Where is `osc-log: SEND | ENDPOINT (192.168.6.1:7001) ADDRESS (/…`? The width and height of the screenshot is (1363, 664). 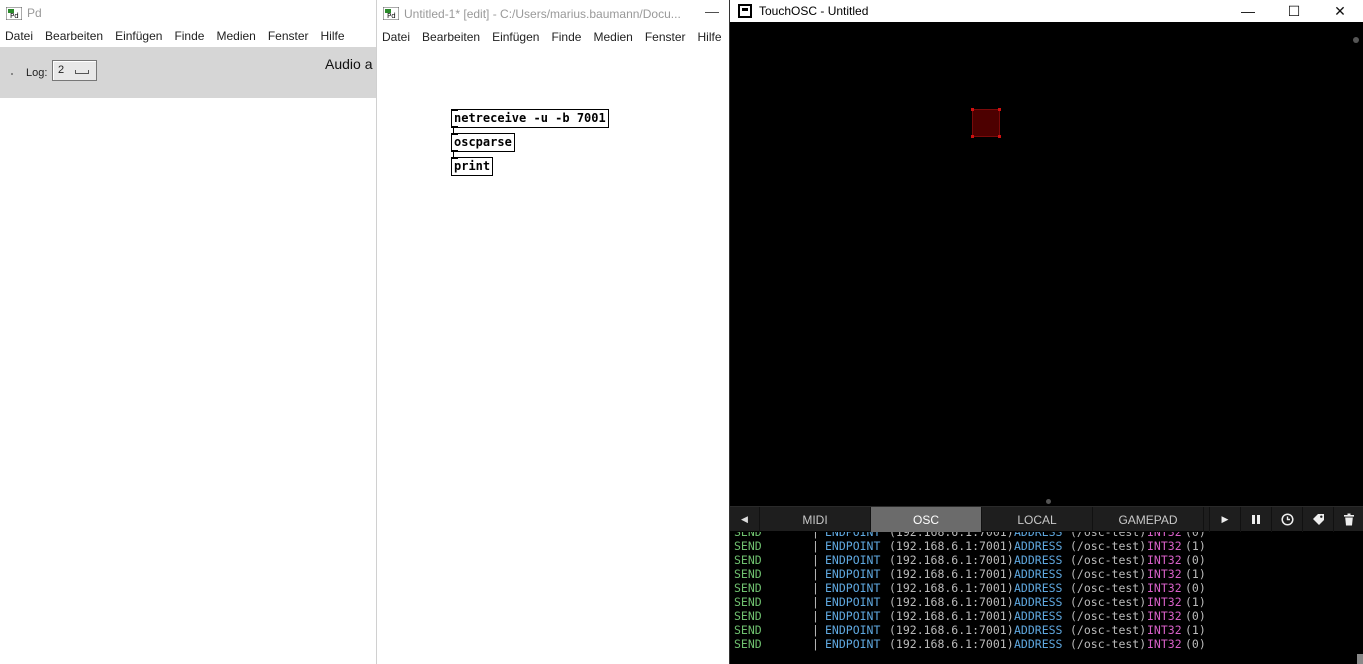 osc-log: SEND | ENDPOINT (192.168.6.1:7001) ADDRESS (/… is located at coordinates (1046, 598).